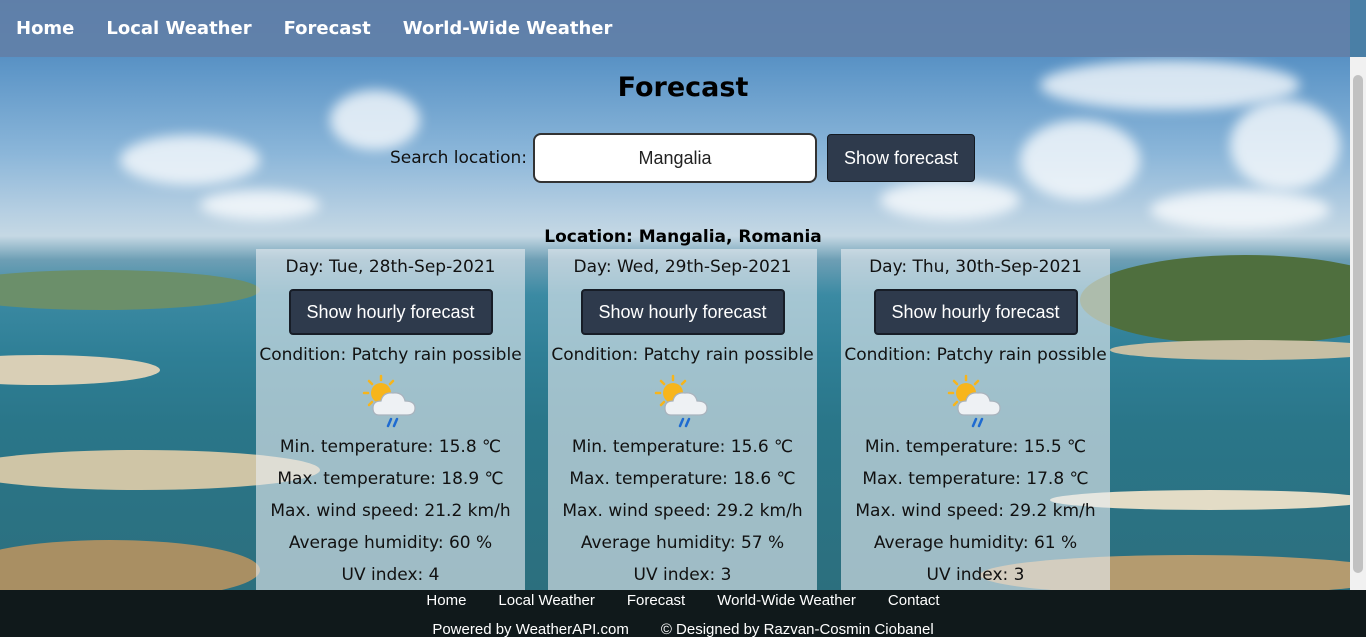 The height and width of the screenshot is (637, 1366). Describe the element at coordinates (390, 267) in the screenshot. I see `forecast-day-label: Day: Tue, 28th-Sep-2021` at that location.